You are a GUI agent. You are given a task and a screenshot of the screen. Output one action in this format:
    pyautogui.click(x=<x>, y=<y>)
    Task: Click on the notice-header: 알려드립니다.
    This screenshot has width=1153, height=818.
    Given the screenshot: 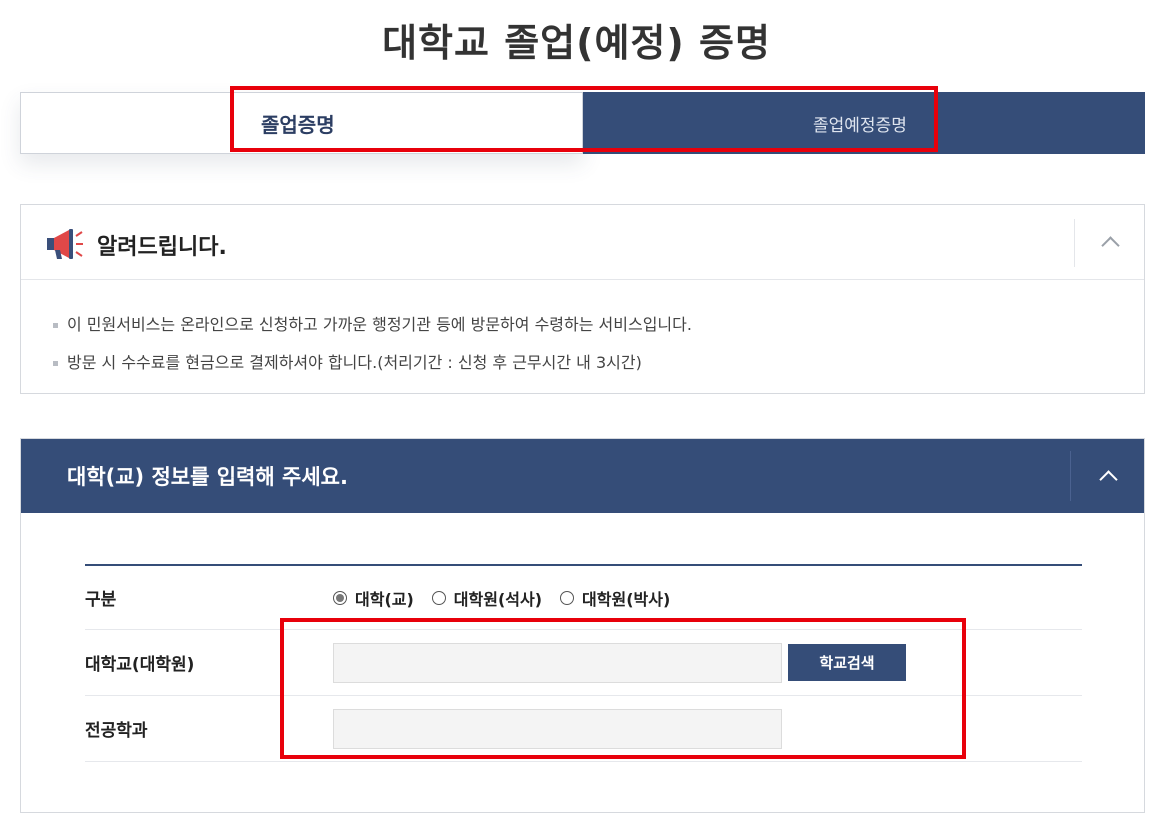 What is the action you would take?
    pyautogui.click(x=582, y=242)
    